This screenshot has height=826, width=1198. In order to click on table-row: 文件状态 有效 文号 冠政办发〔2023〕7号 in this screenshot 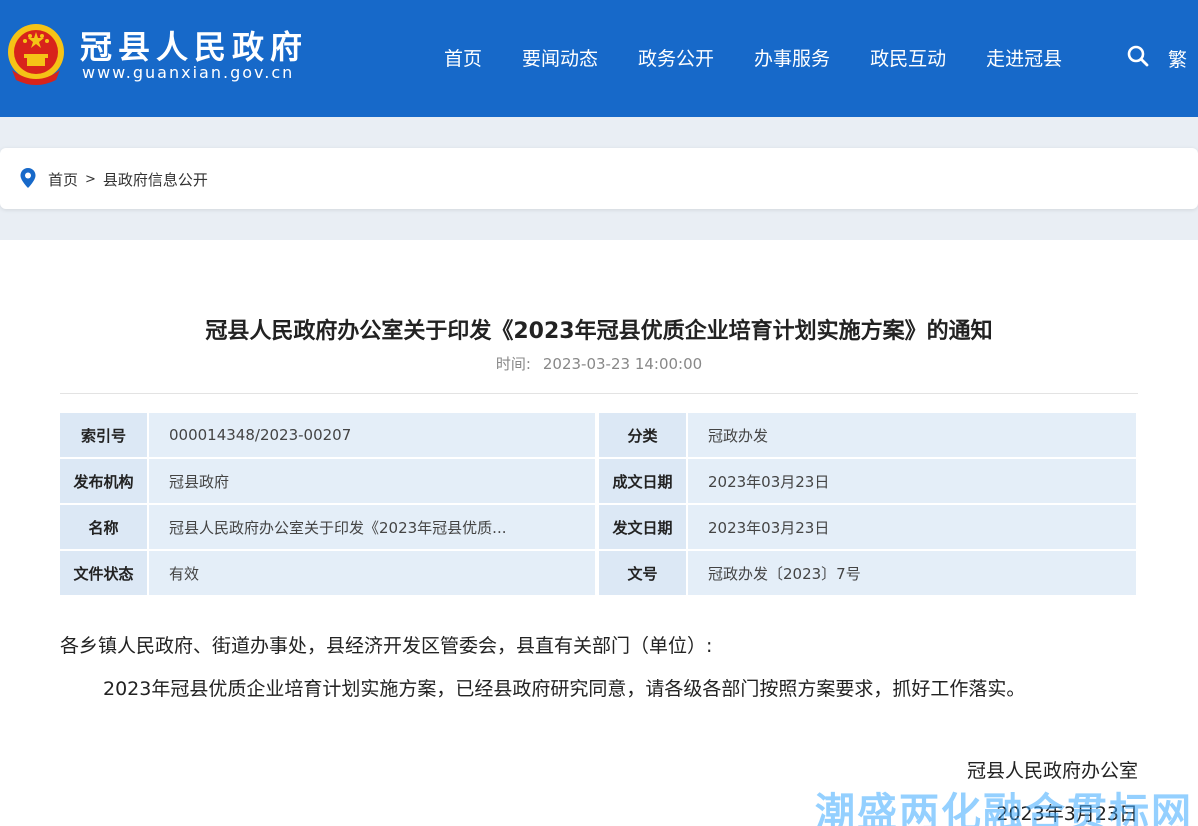, I will do `click(599, 574)`.